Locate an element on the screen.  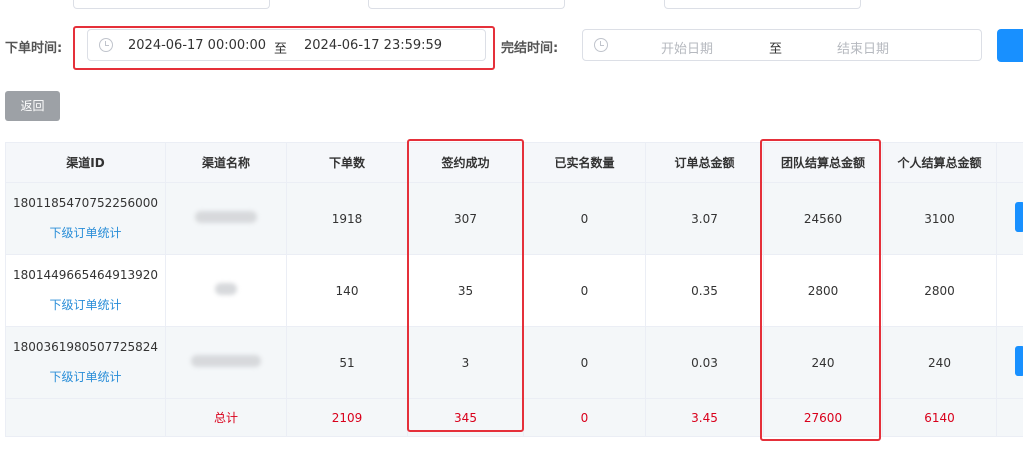
cell-total-personal-settle: 6140 is located at coordinates (939, 417).